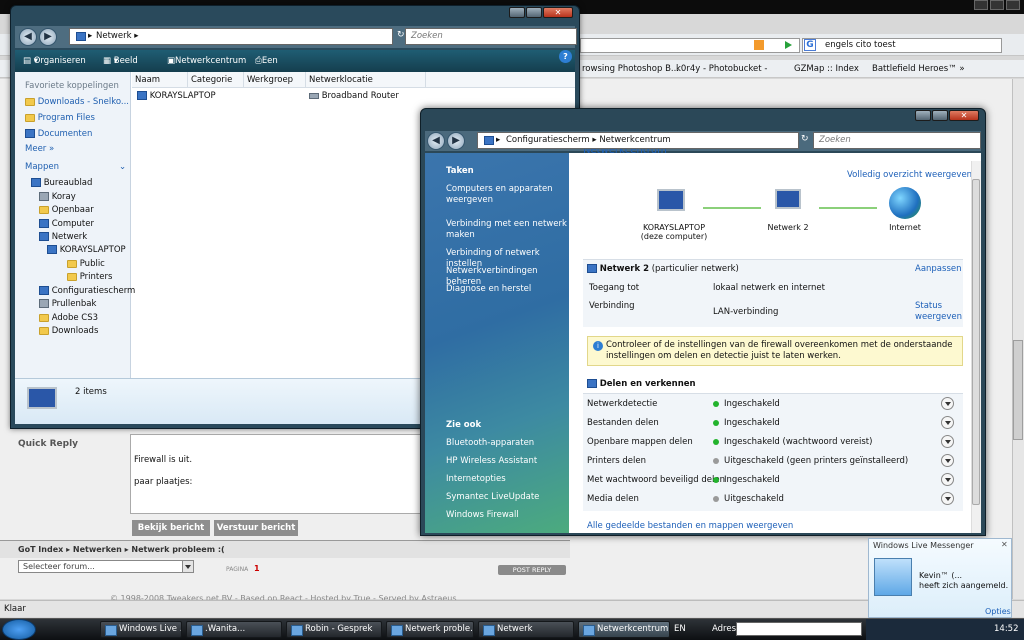 The height and width of the screenshot is (640, 1024). What do you see at coordinates (532, 570) in the screenshot?
I see `post-reply-button: POST REPLY` at bounding box center [532, 570].